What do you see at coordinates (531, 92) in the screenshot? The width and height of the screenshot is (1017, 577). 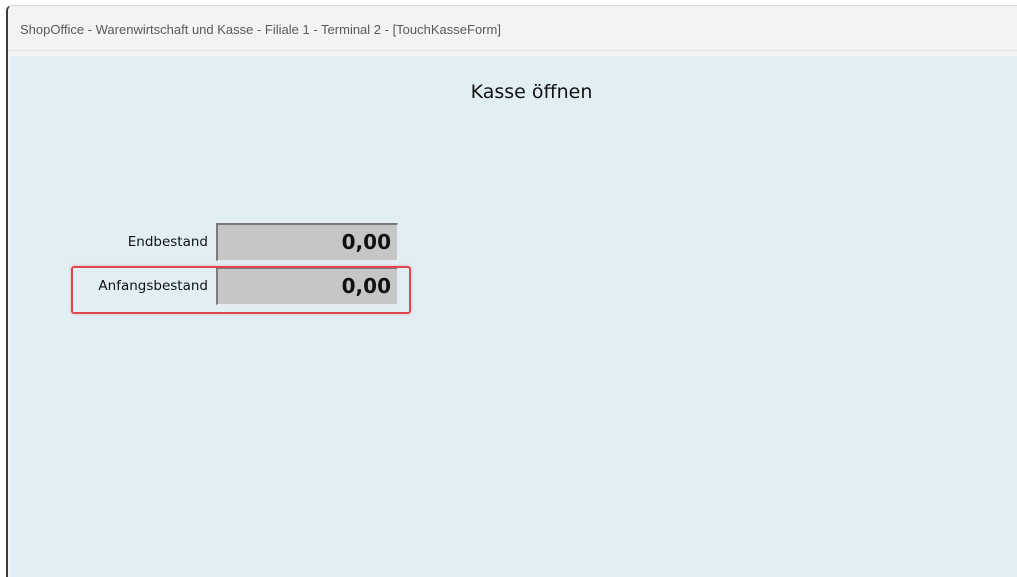 I see `form-heading: Kasse öffnen` at bounding box center [531, 92].